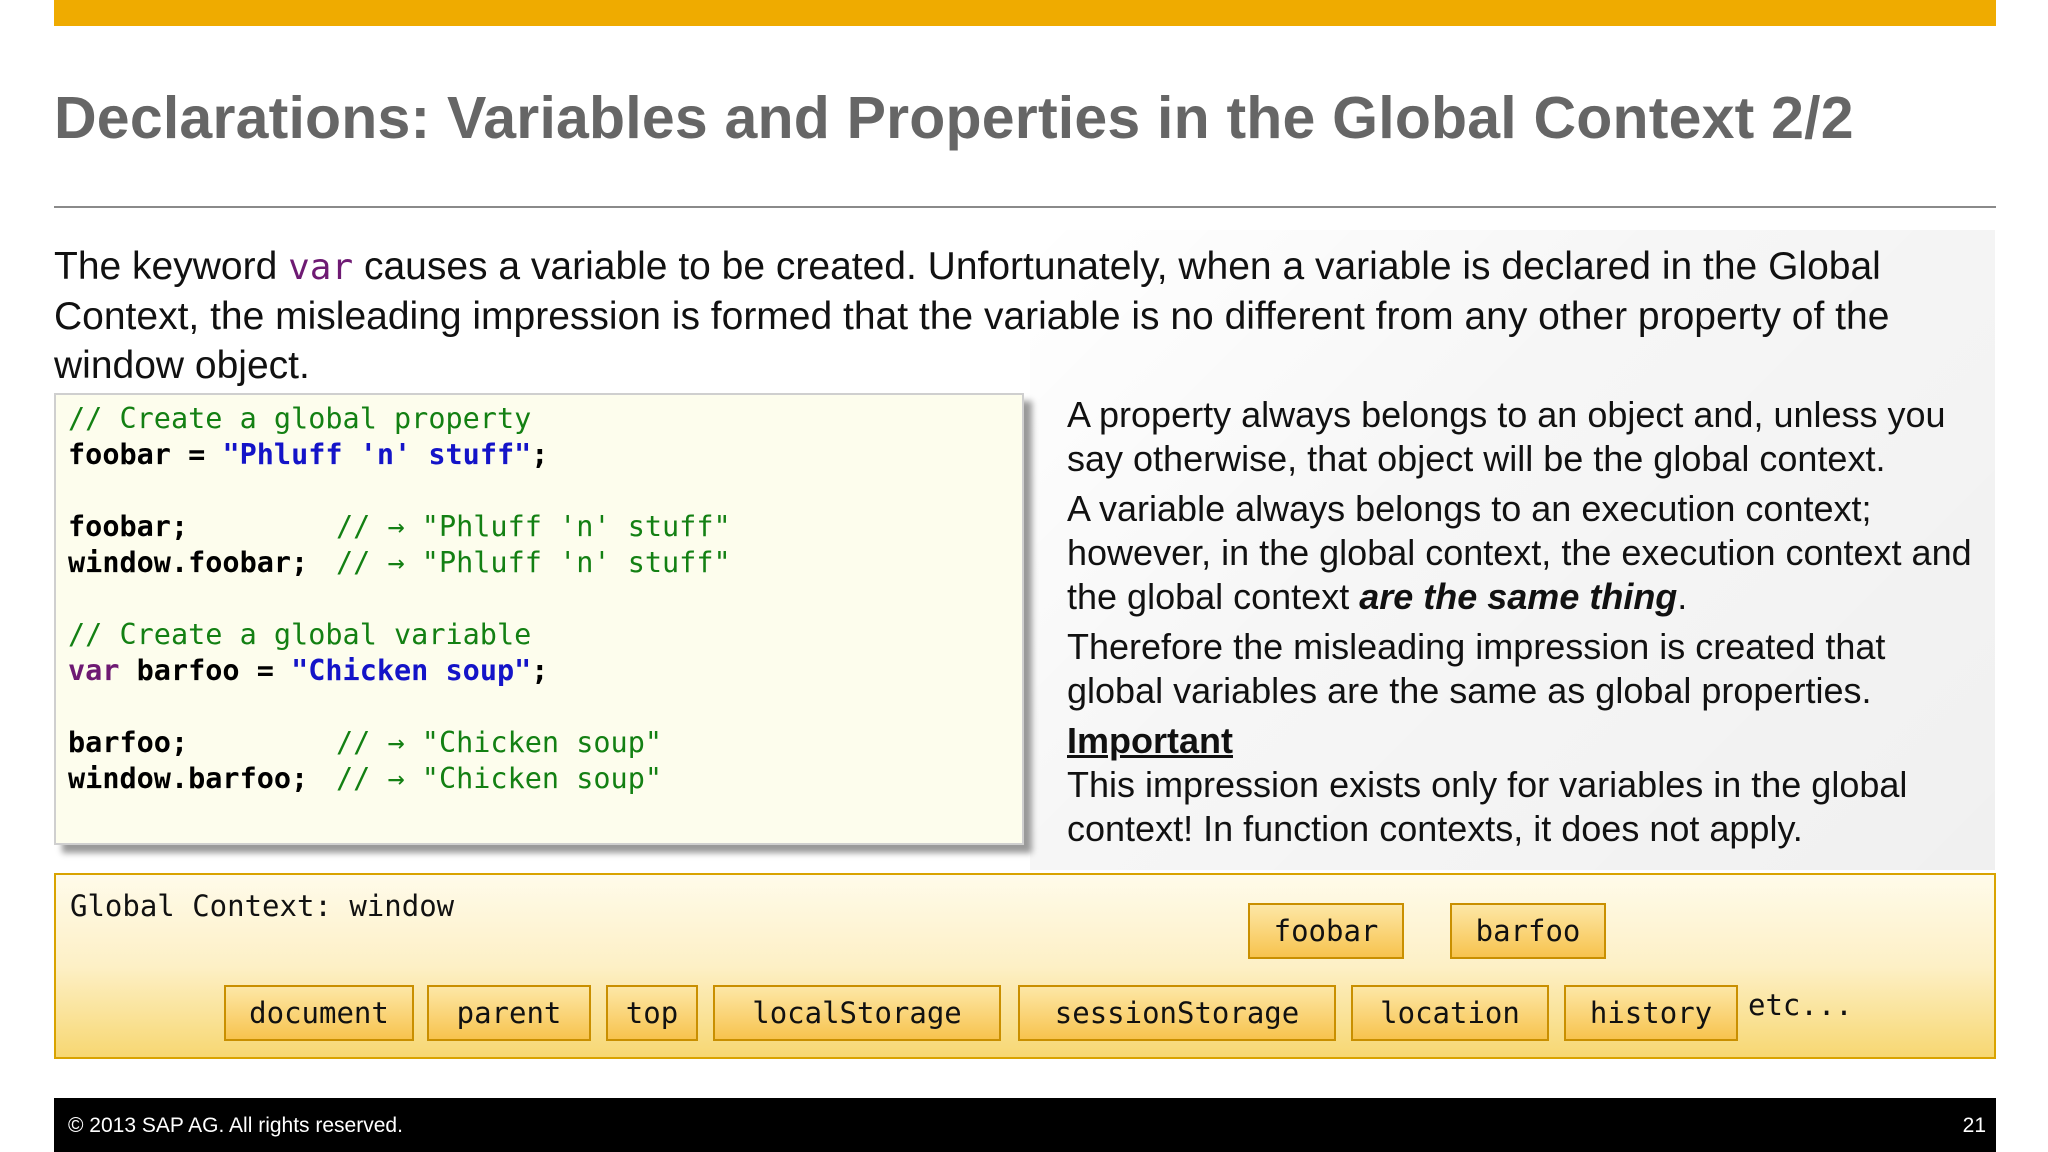 Image resolution: width=2048 pixels, height=1152 pixels. Describe the element at coordinates (411, 670) in the screenshot. I see `code-string: "Chicken soup"` at that location.